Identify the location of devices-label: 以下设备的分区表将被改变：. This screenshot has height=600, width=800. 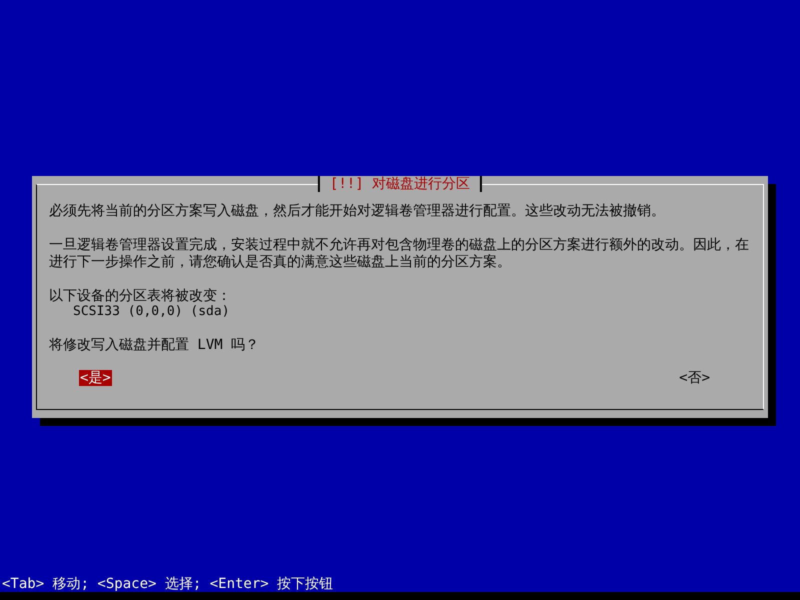
(140, 296).